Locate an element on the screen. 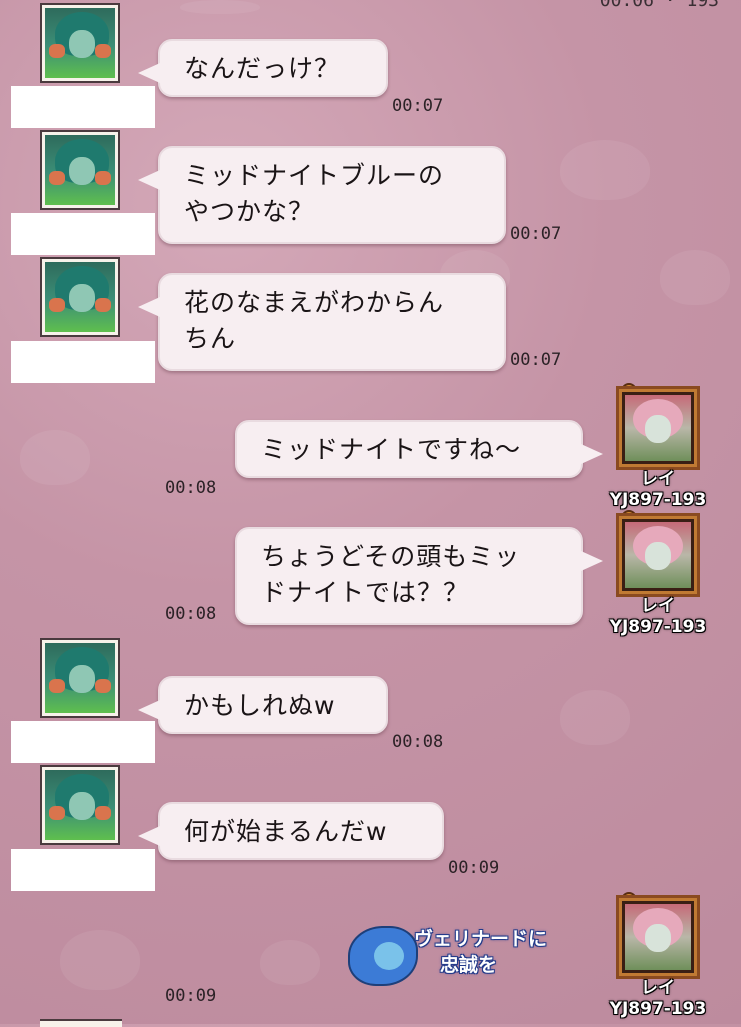 This screenshot has height=1027, width=741. fish-face is located at coordinates (389, 956).